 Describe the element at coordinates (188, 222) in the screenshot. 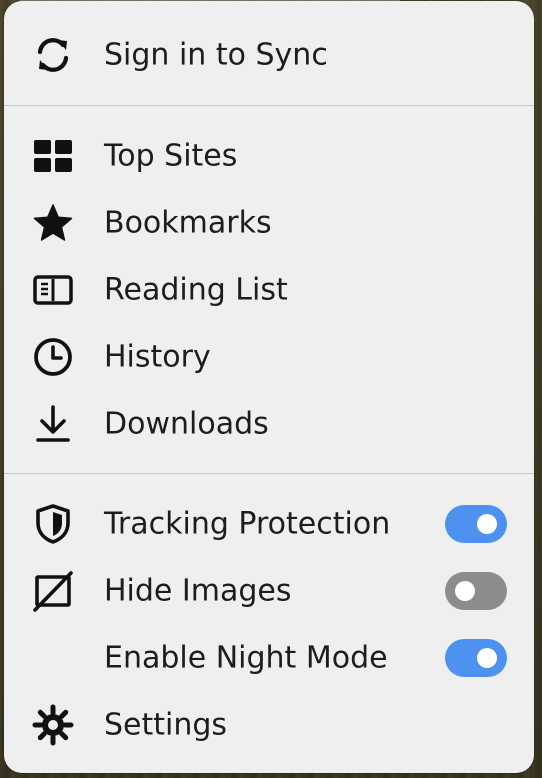

I see `menu-item-label: Bookmarks` at that location.